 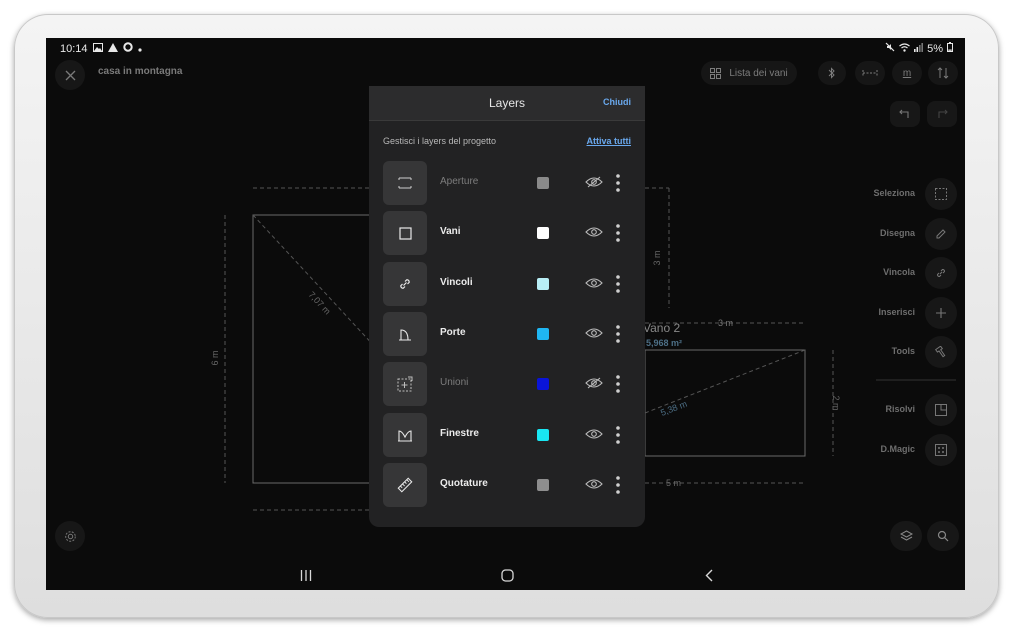 I want to click on window-icon, so click(x=405, y=435).